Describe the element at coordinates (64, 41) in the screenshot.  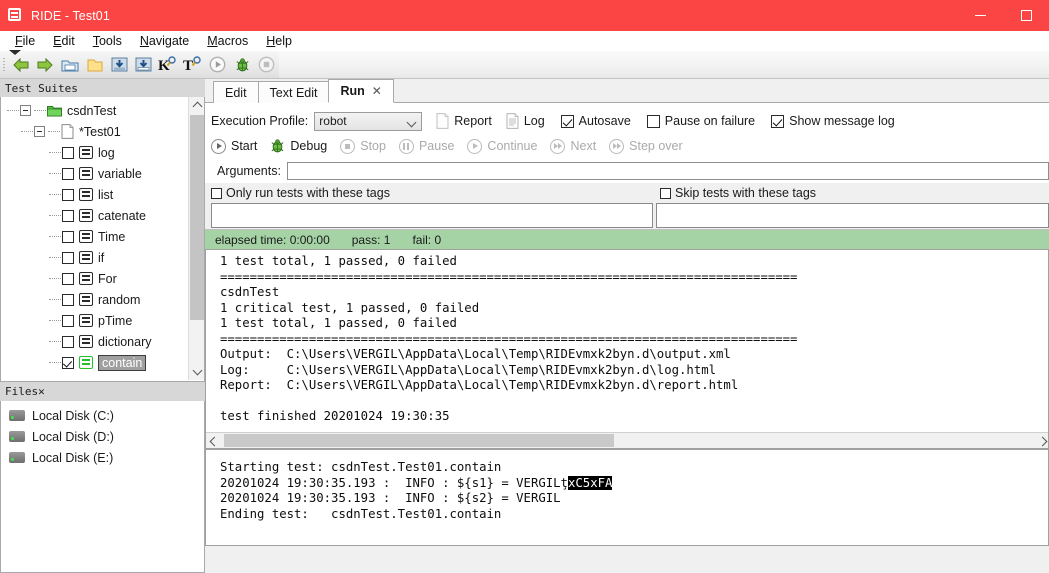
I see `menu-edit: Edit` at that location.